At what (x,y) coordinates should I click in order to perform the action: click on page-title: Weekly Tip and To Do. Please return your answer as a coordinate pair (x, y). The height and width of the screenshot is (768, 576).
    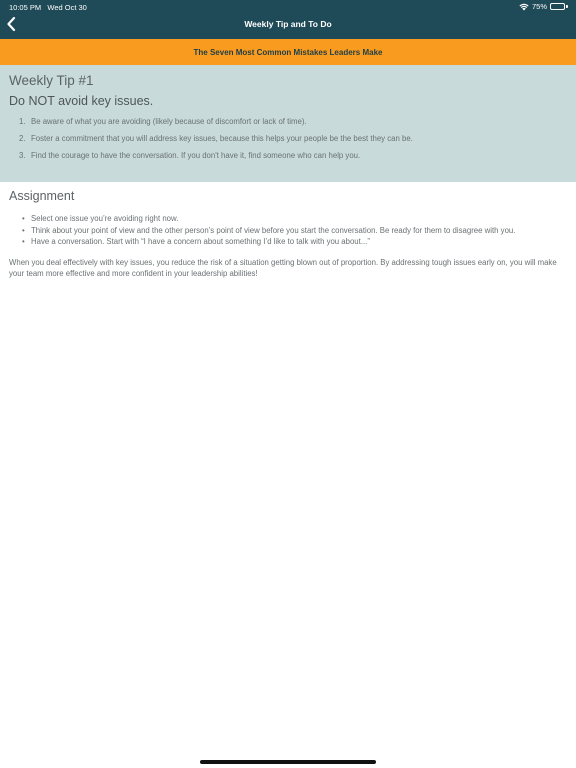
    Looking at the image, I should click on (288, 24).